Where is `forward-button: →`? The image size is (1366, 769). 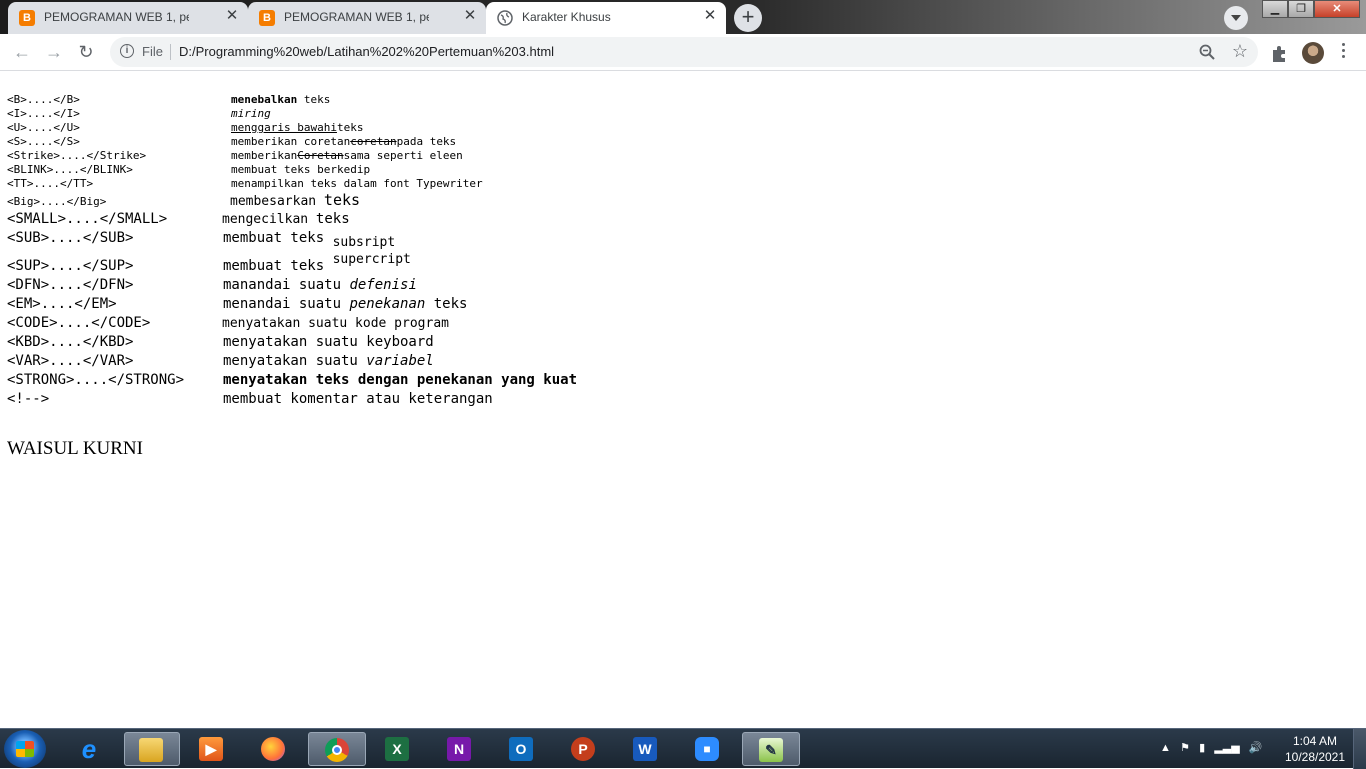
forward-button: → is located at coordinates (54, 52).